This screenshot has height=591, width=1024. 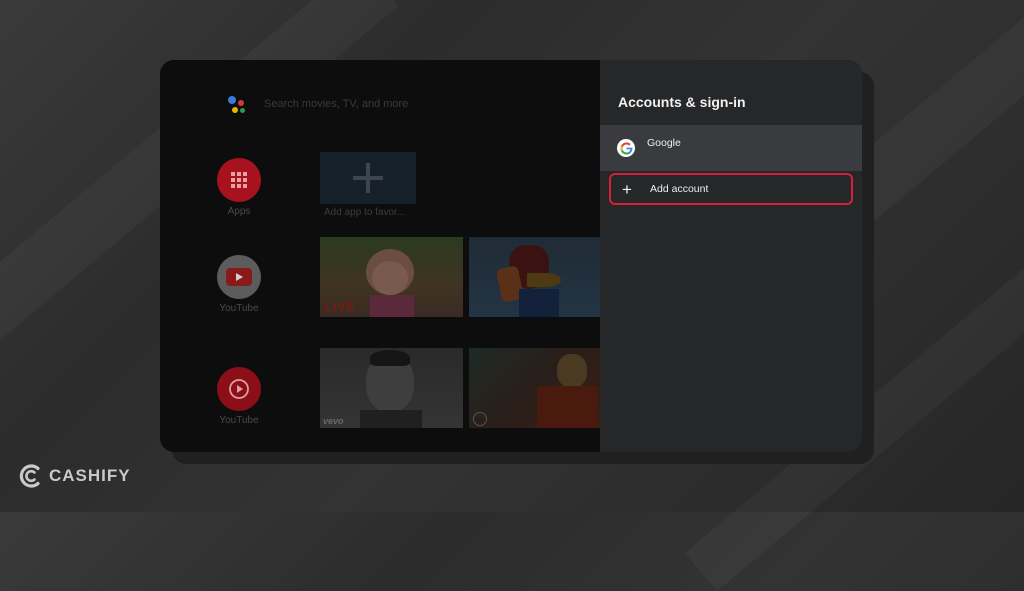 I want to click on plus-icon: +, so click(x=627, y=189).